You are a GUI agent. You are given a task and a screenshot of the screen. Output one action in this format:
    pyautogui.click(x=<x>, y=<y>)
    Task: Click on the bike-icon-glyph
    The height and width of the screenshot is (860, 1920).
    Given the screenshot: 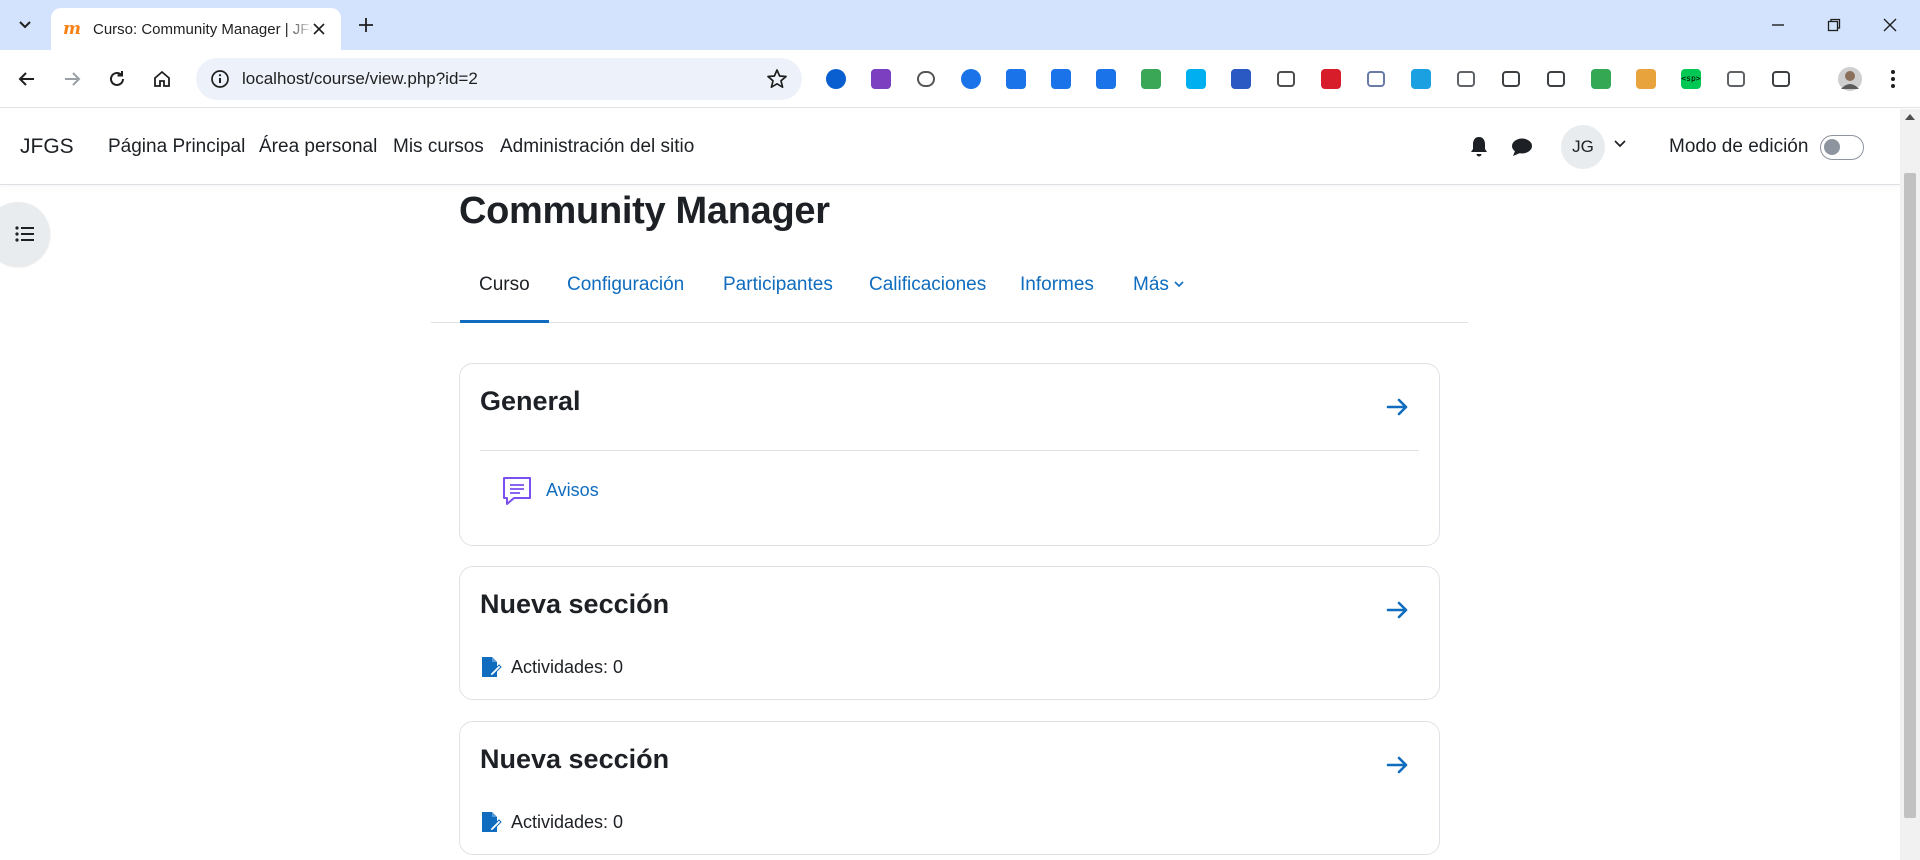 What is the action you would take?
    pyautogui.click(x=1286, y=79)
    